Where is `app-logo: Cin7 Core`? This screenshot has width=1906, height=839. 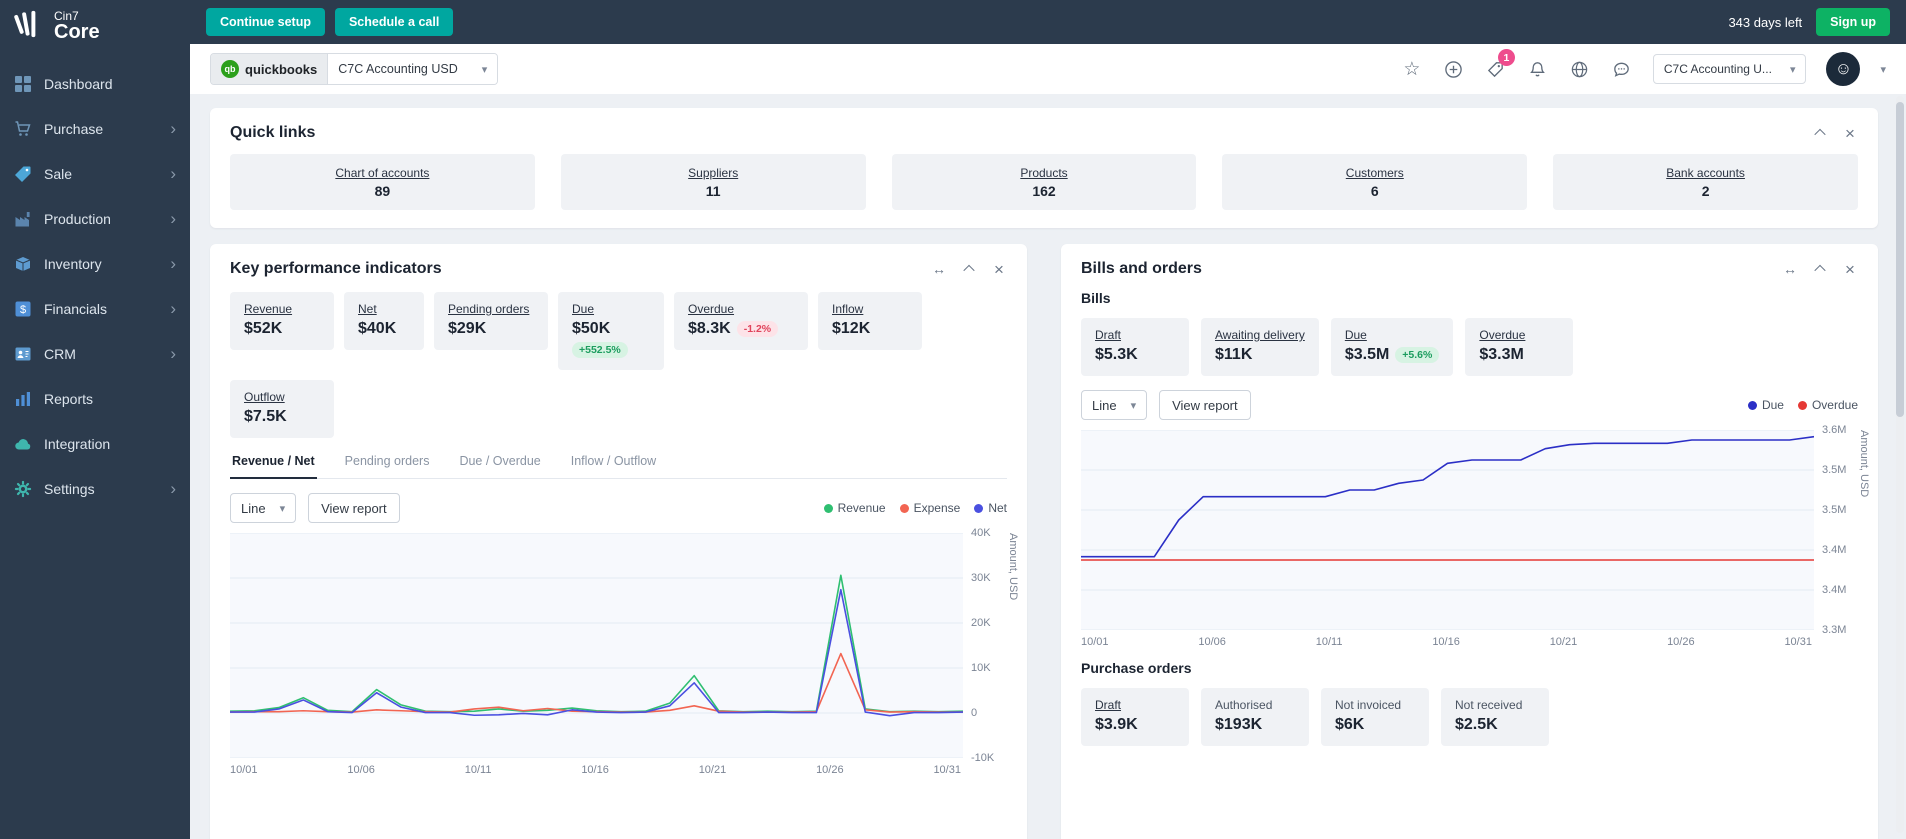
app-logo: Cin7 Core is located at coordinates (95, 27).